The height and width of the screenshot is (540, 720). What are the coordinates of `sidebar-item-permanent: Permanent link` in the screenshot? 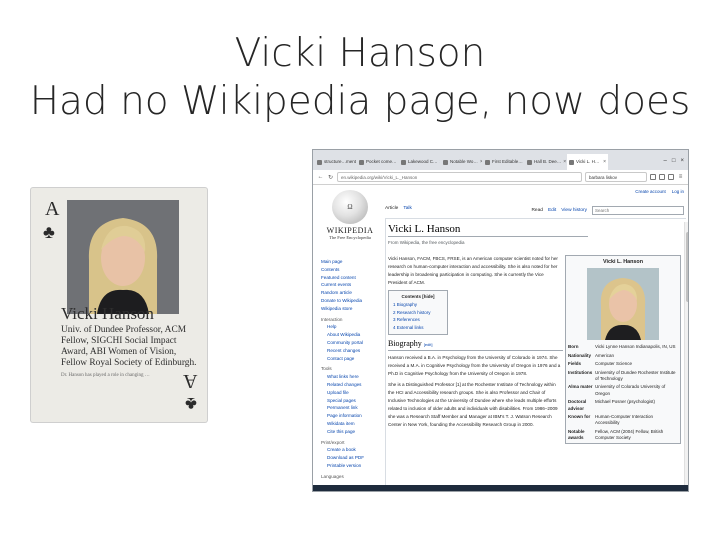 It's located at (354, 408).